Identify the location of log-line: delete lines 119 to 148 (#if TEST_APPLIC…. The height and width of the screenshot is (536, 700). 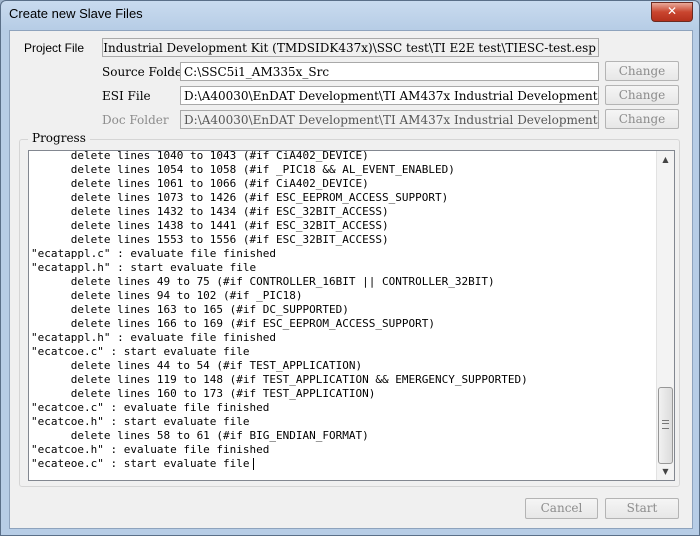
(279, 379).